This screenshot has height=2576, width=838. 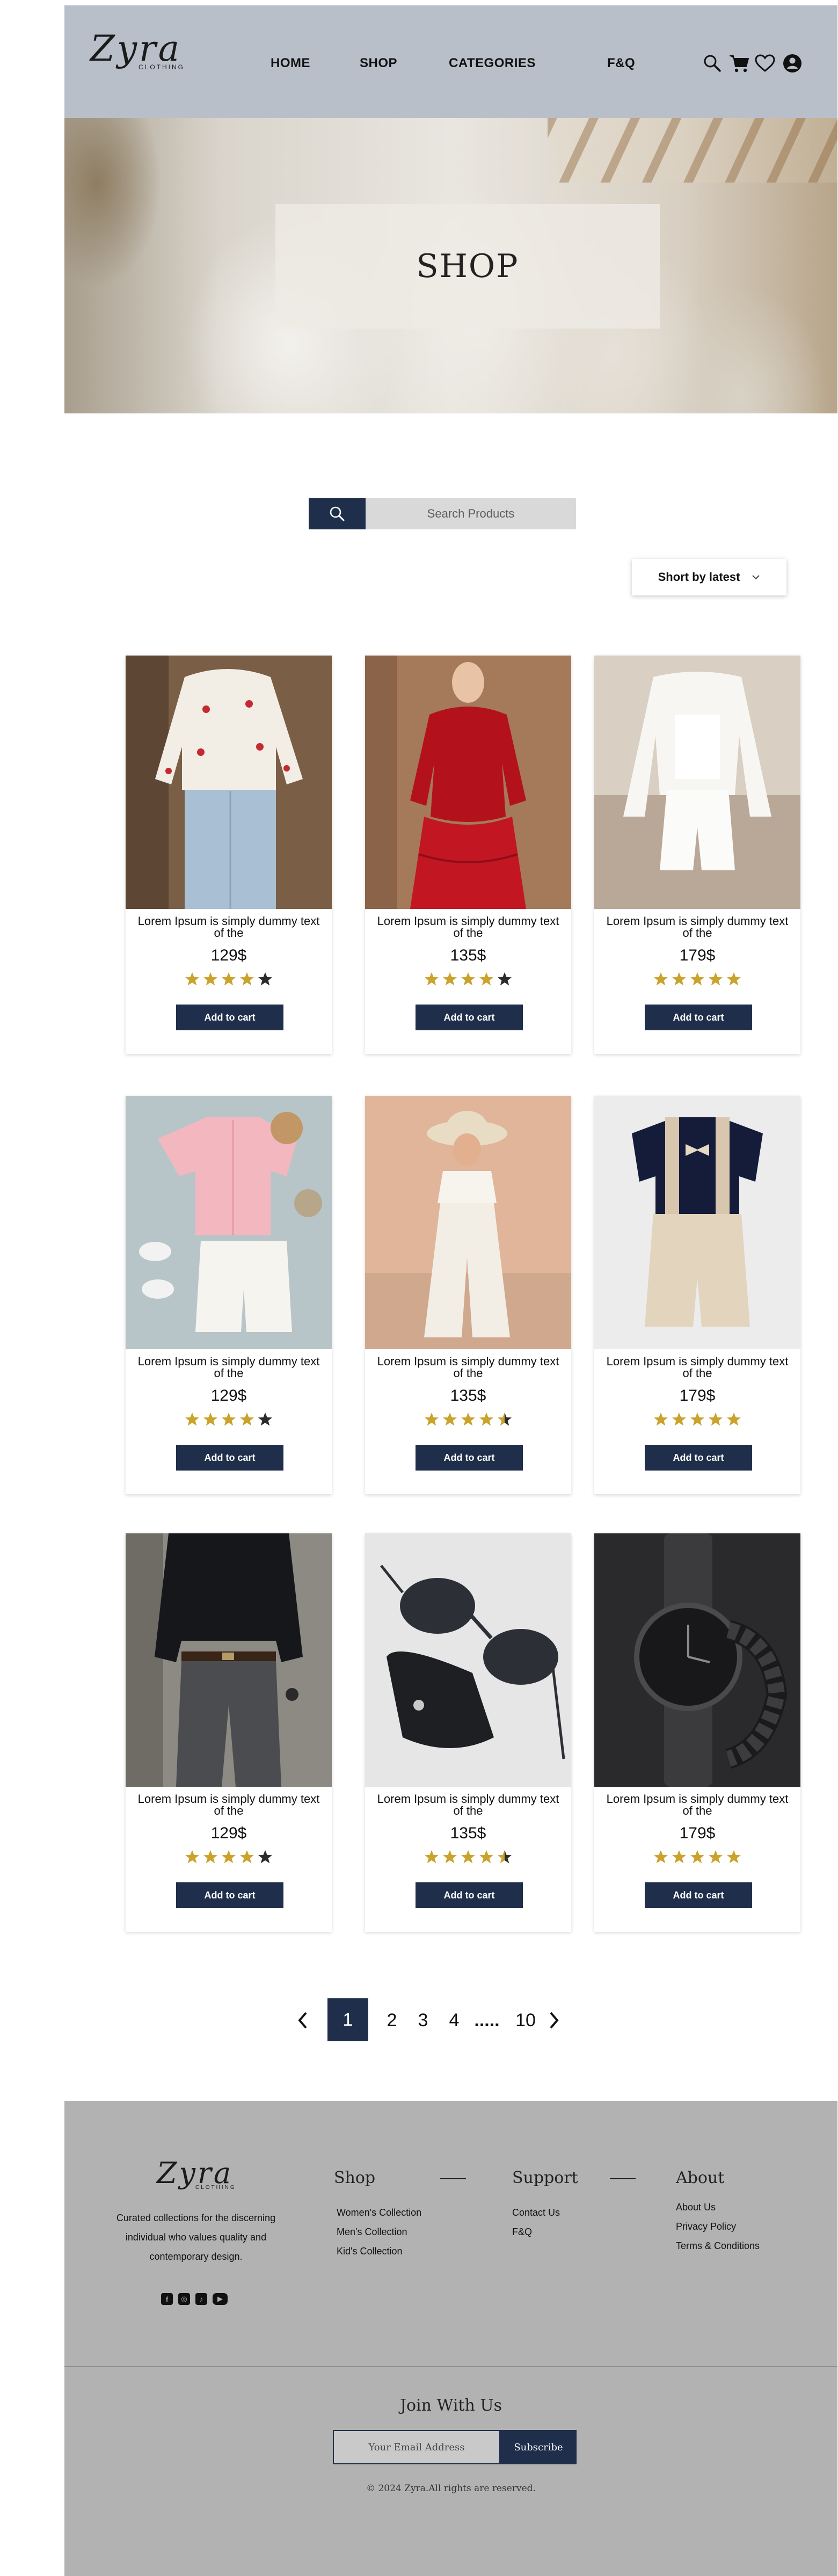 What do you see at coordinates (379, 63) in the screenshot?
I see `nav-shop: SHOP` at bounding box center [379, 63].